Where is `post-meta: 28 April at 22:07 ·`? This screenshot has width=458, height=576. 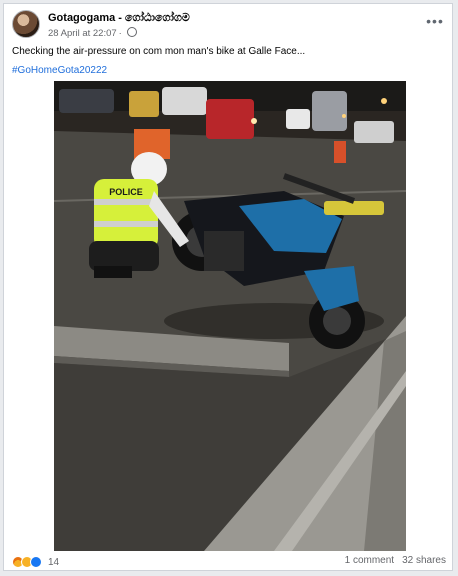
post-meta: 28 April at 22:07 · is located at coordinates (92, 33).